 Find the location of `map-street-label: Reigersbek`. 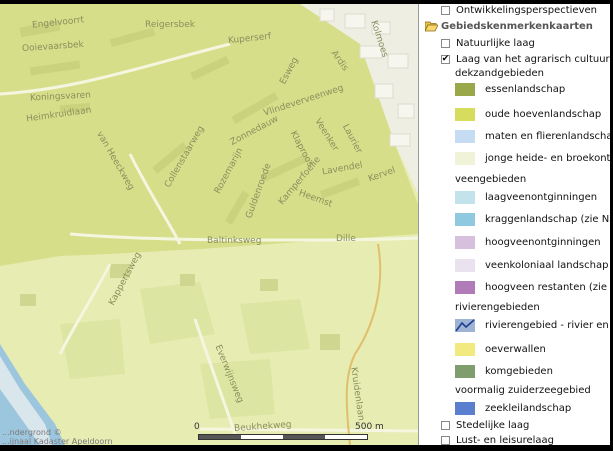

map-street-label: Reigersbek is located at coordinates (170, 25).